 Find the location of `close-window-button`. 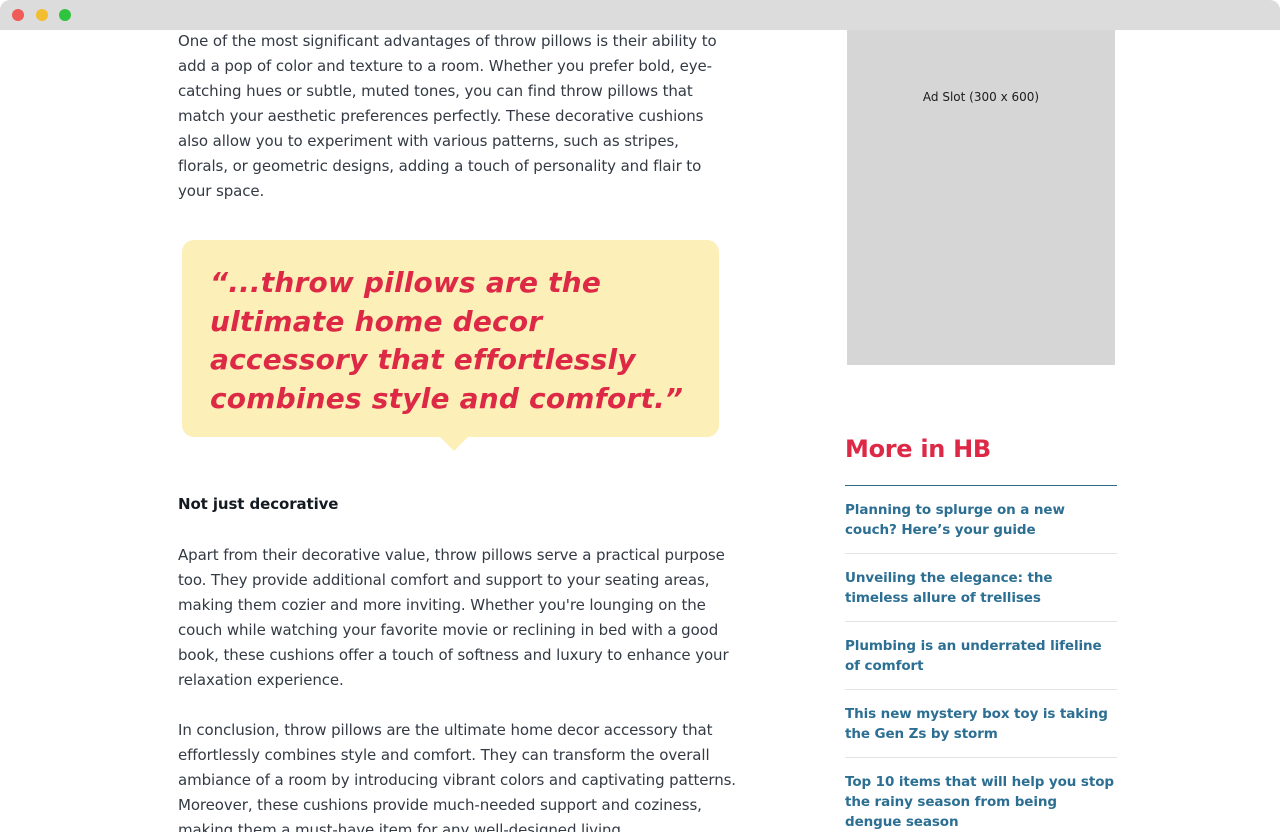

close-window-button is located at coordinates (18, 15).